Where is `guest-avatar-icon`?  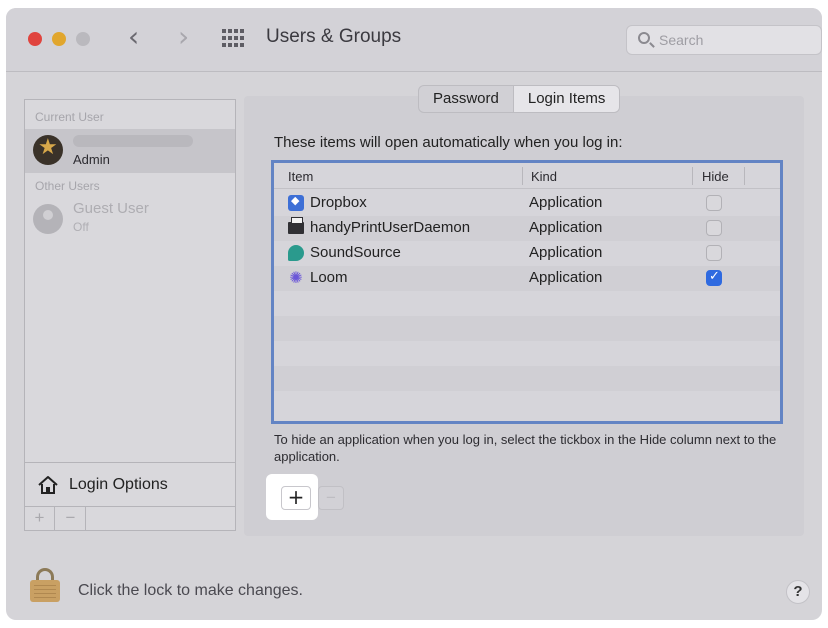 guest-avatar-icon is located at coordinates (48, 219).